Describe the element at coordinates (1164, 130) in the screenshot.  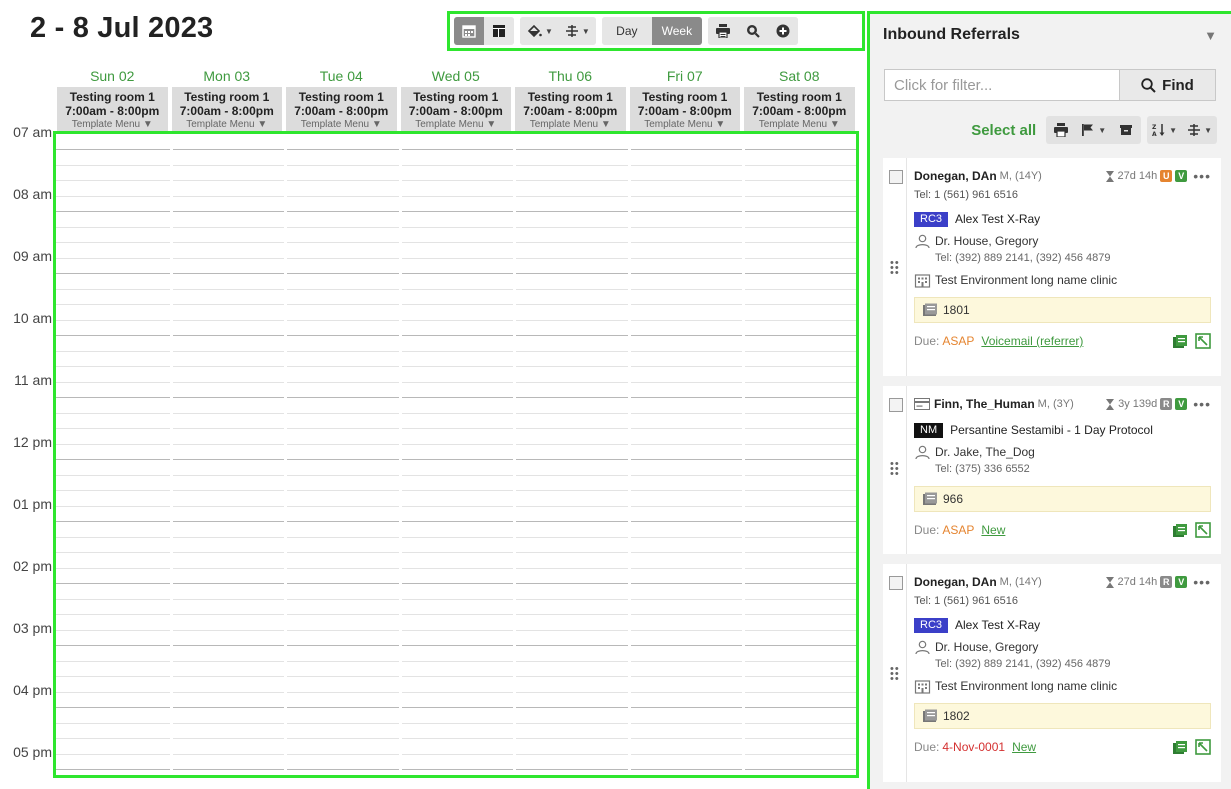
I see `sort-dropdown-button: ZA ▼` at that location.